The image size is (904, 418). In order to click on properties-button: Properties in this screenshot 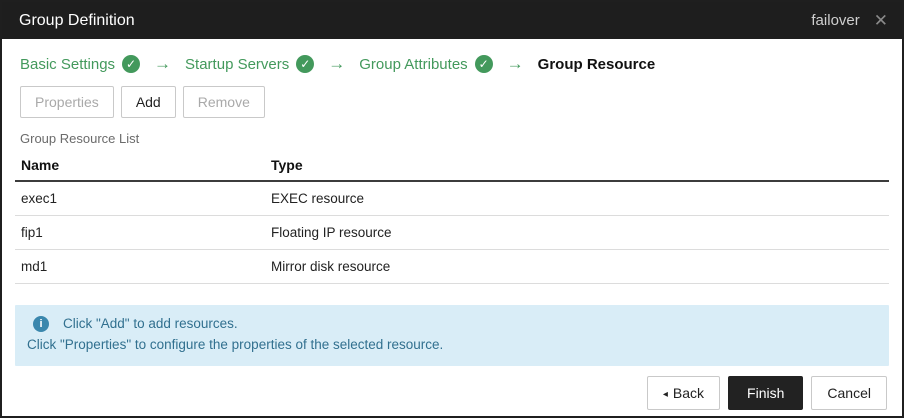, I will do `click(67, 102)`.